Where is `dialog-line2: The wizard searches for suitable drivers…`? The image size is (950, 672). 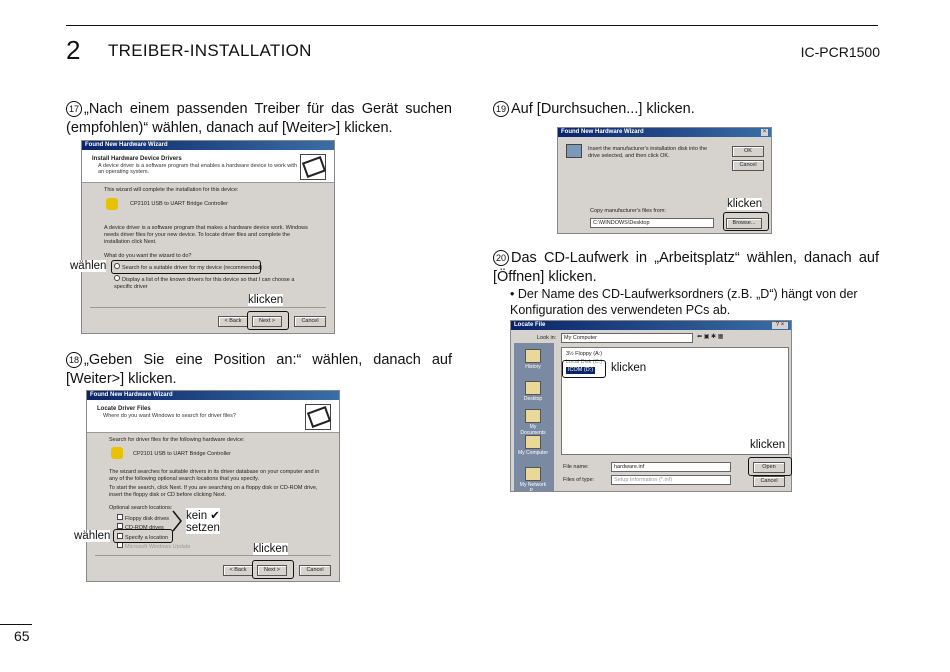
dialog-line2: The wizard searches for suitable drivers… is located at coordinates (214, 475).